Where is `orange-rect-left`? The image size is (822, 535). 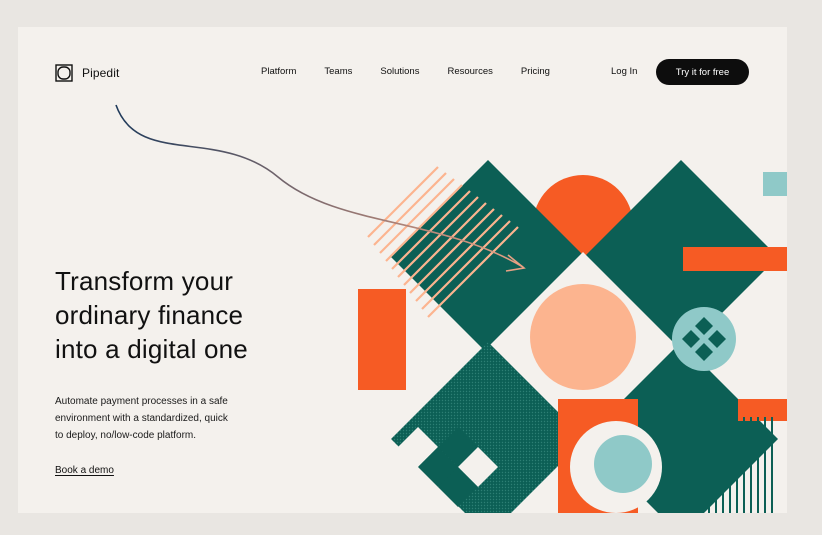 orange-rect-left is located at coordinates (382, 339).